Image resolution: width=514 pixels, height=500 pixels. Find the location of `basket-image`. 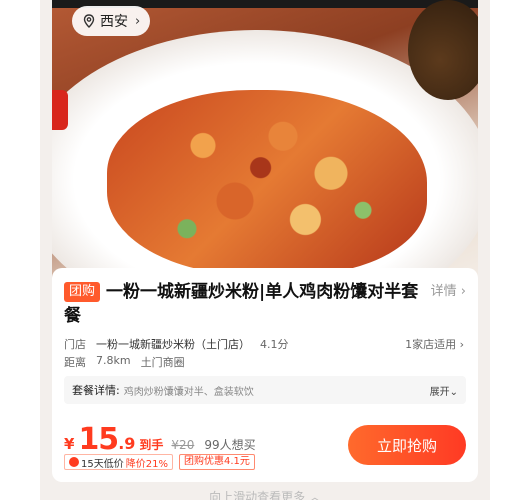

basket-image is located at coordinates (443, 50).